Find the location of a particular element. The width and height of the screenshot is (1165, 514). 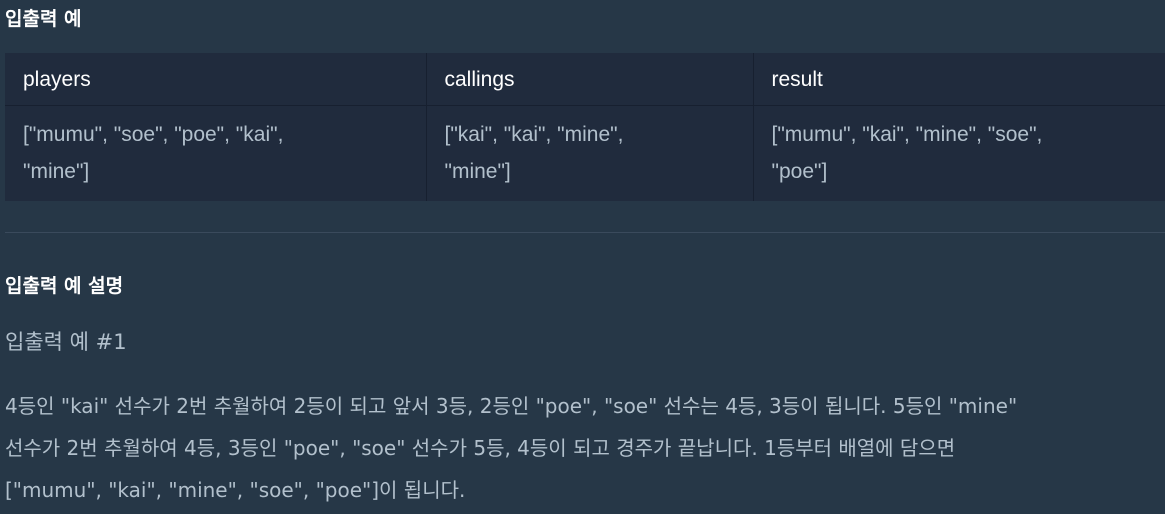

cell-players-line: ["mumu", "soe", "poe", "kai", is located at coordinates (153, 134).